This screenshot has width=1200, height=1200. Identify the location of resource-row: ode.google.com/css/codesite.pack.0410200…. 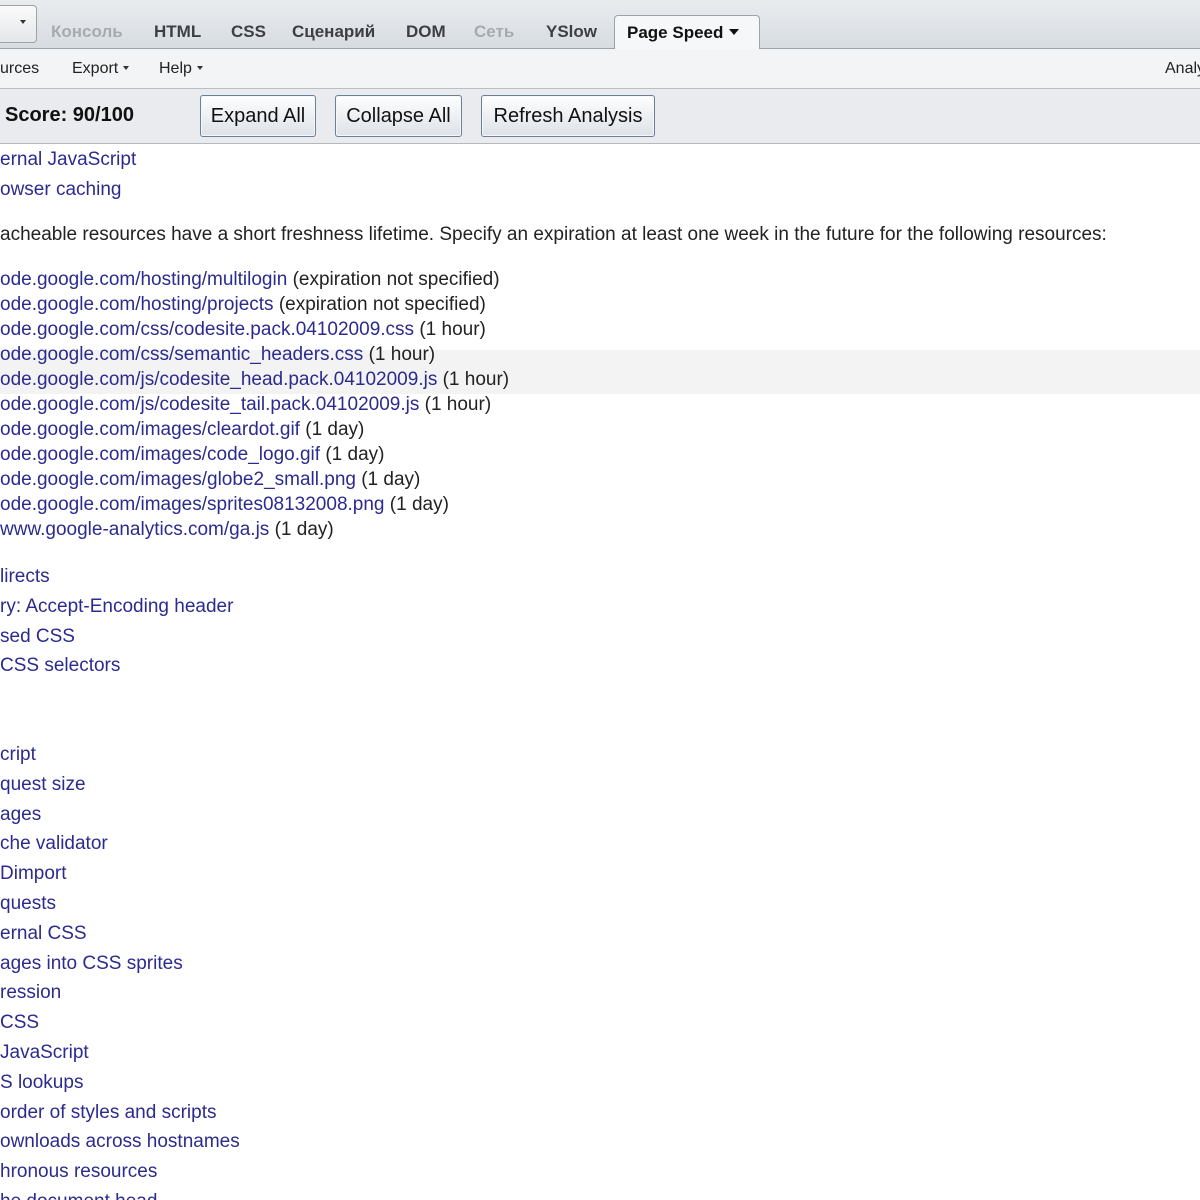
(243, 330).